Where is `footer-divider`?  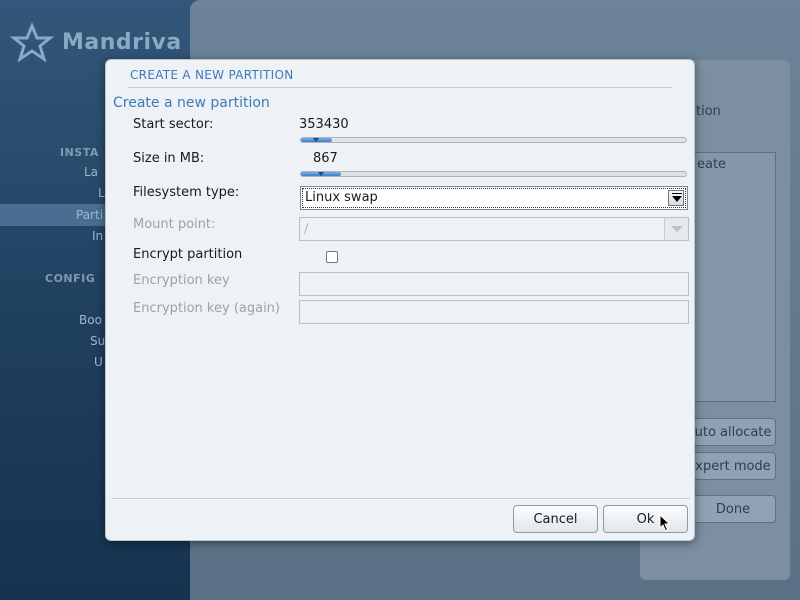 footer-divider is located at coordinates (401, 498).